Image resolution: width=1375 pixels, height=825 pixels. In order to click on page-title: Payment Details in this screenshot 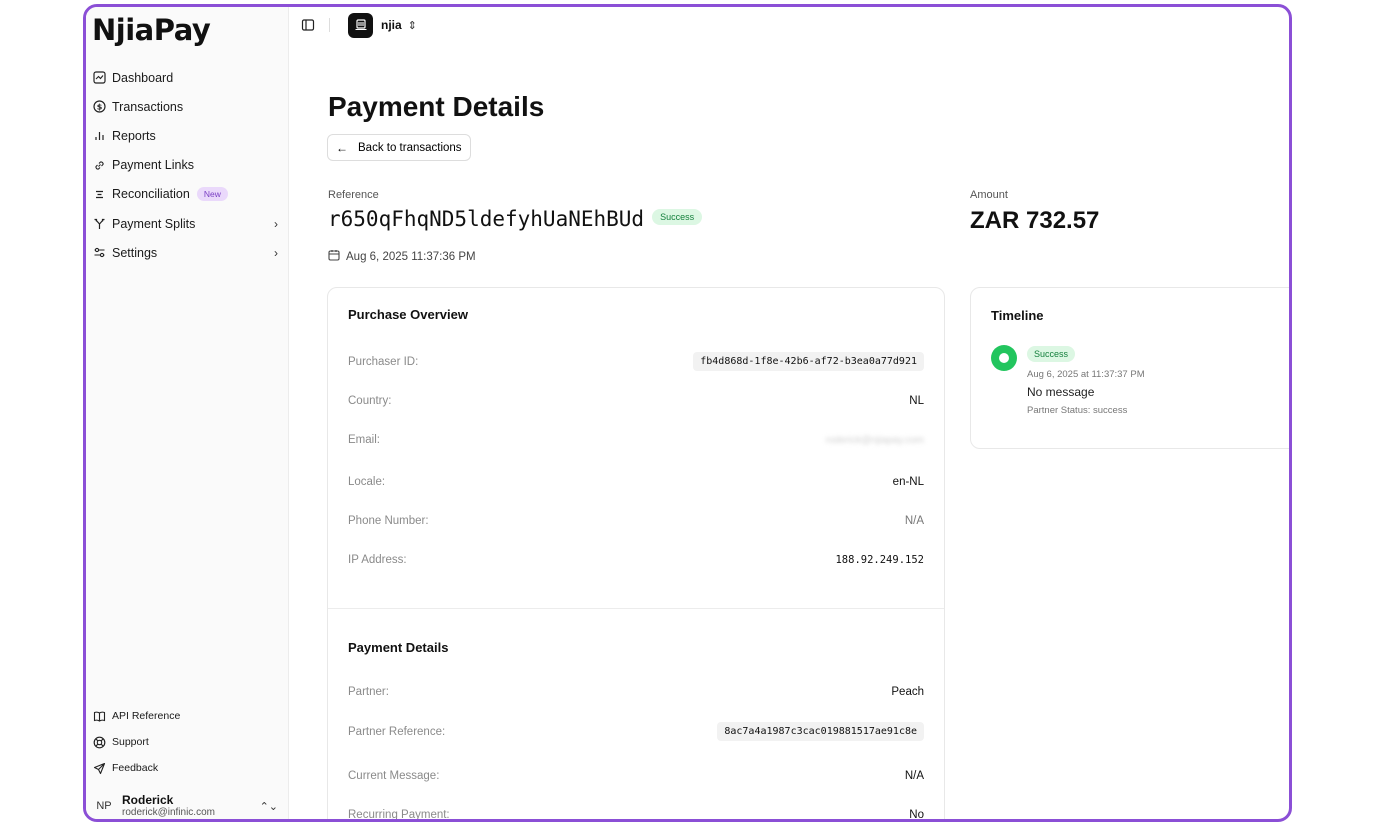, I will do `click(436, 106)`.